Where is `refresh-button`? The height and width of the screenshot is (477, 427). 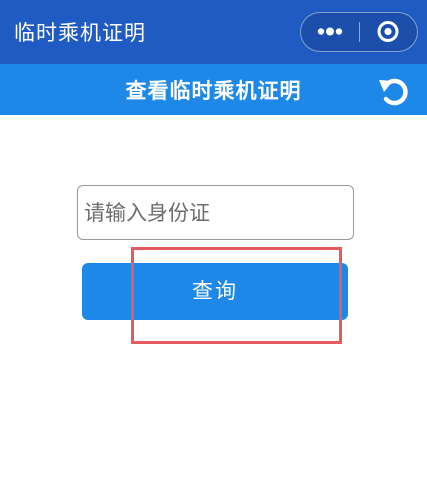 refresh-button is located at coordinates (395, 90).